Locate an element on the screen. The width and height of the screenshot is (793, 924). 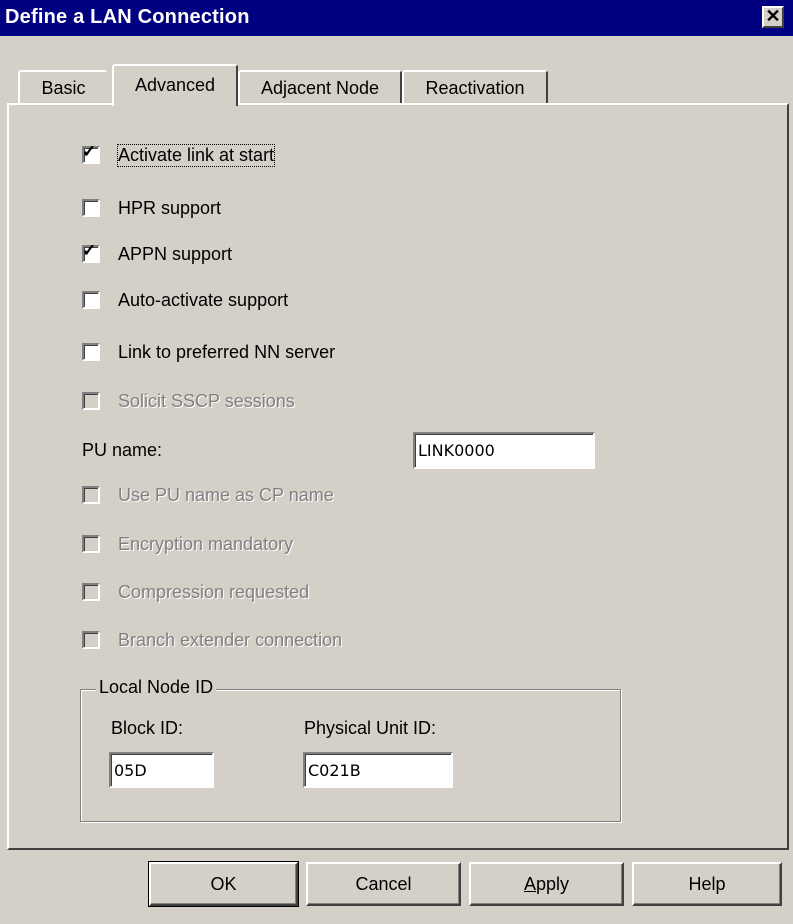
checkbox-label: Encryption mandatory is located at coordinates (206, 543).